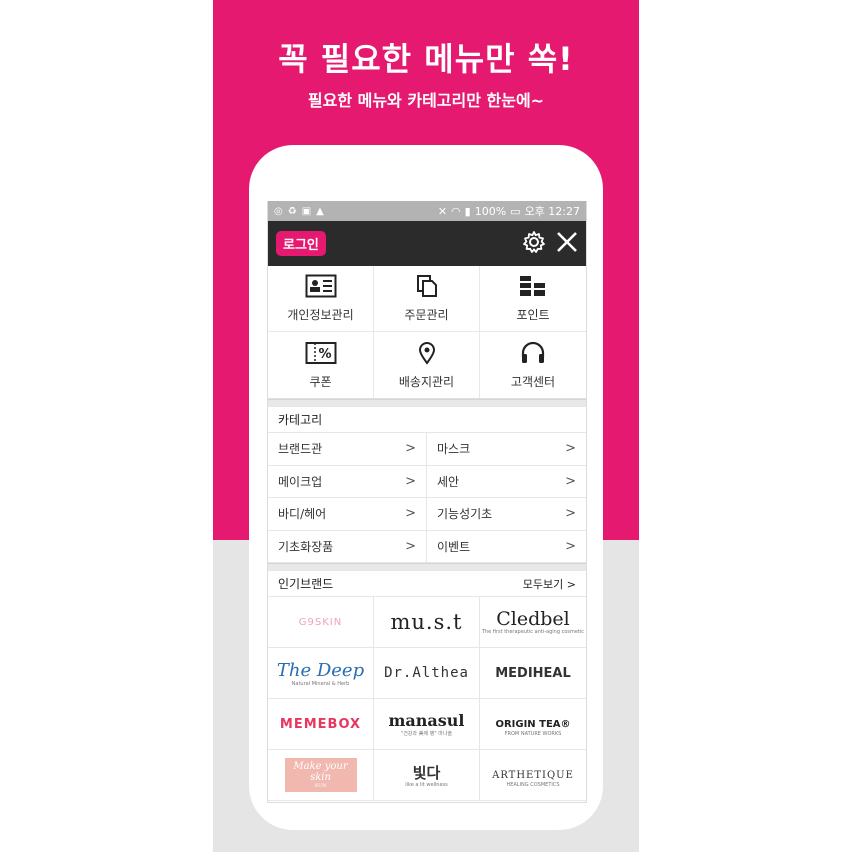  I want to click on brand-logo-name: ARTHETIQUE, so click(533, 775).